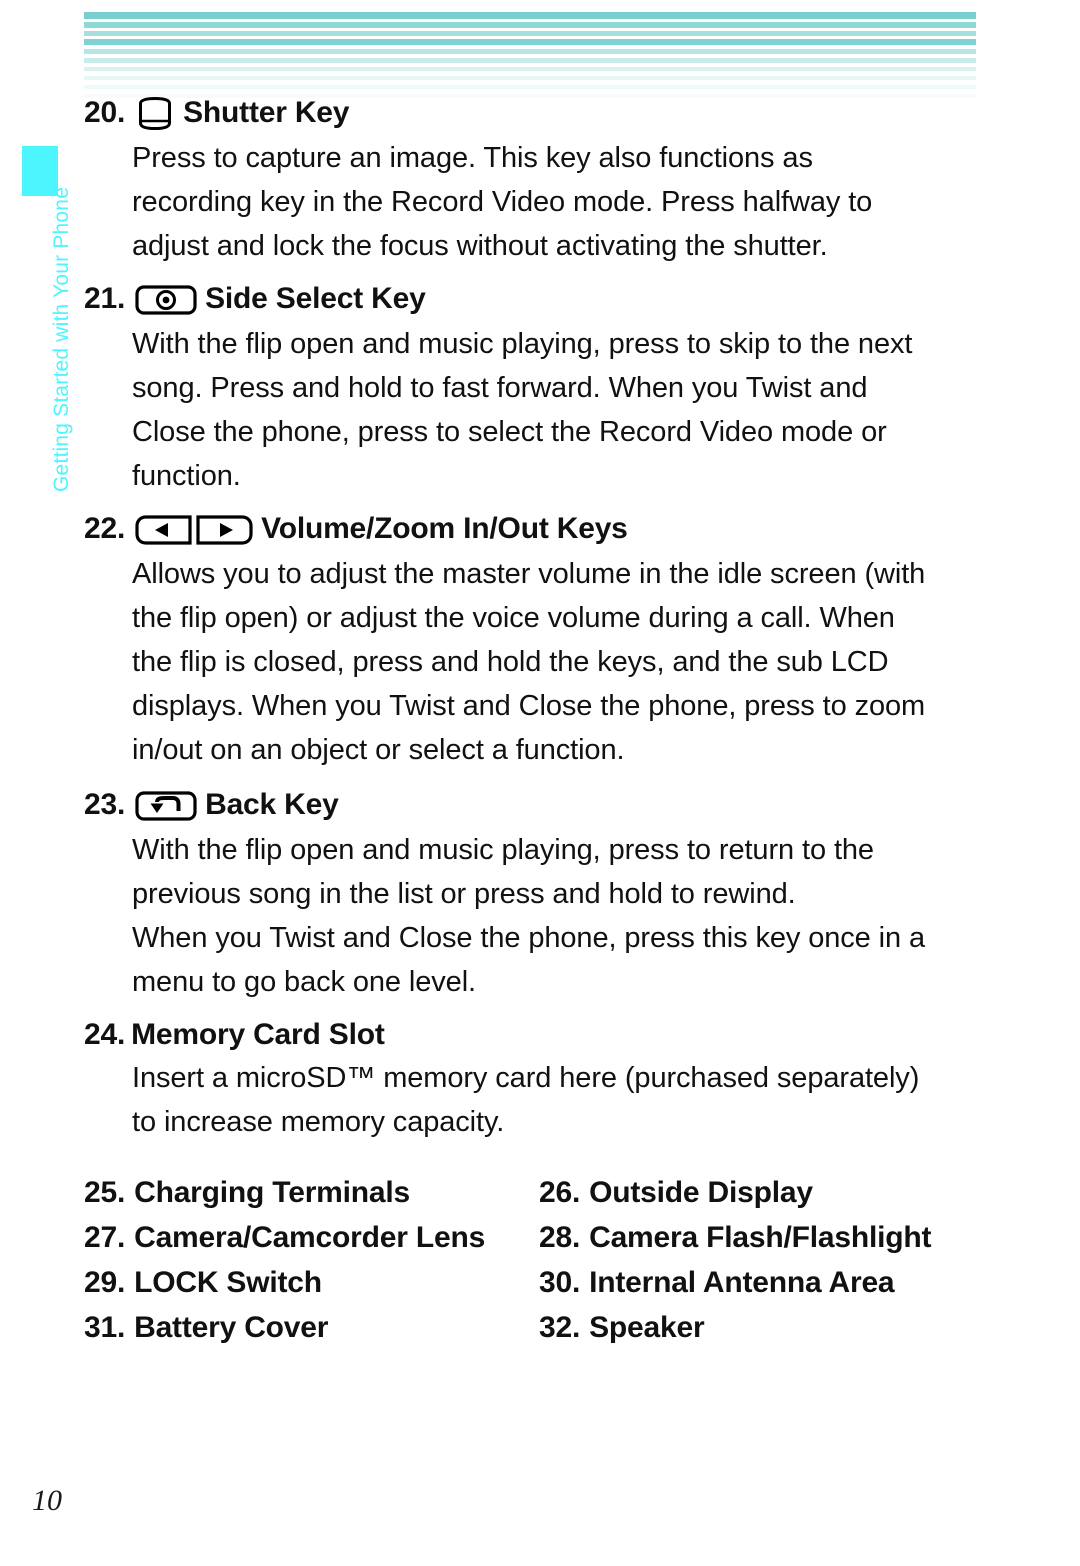 The image size is (1080, 1566). I want to click on pair-item-29-number: 29., so click(105, 1282).